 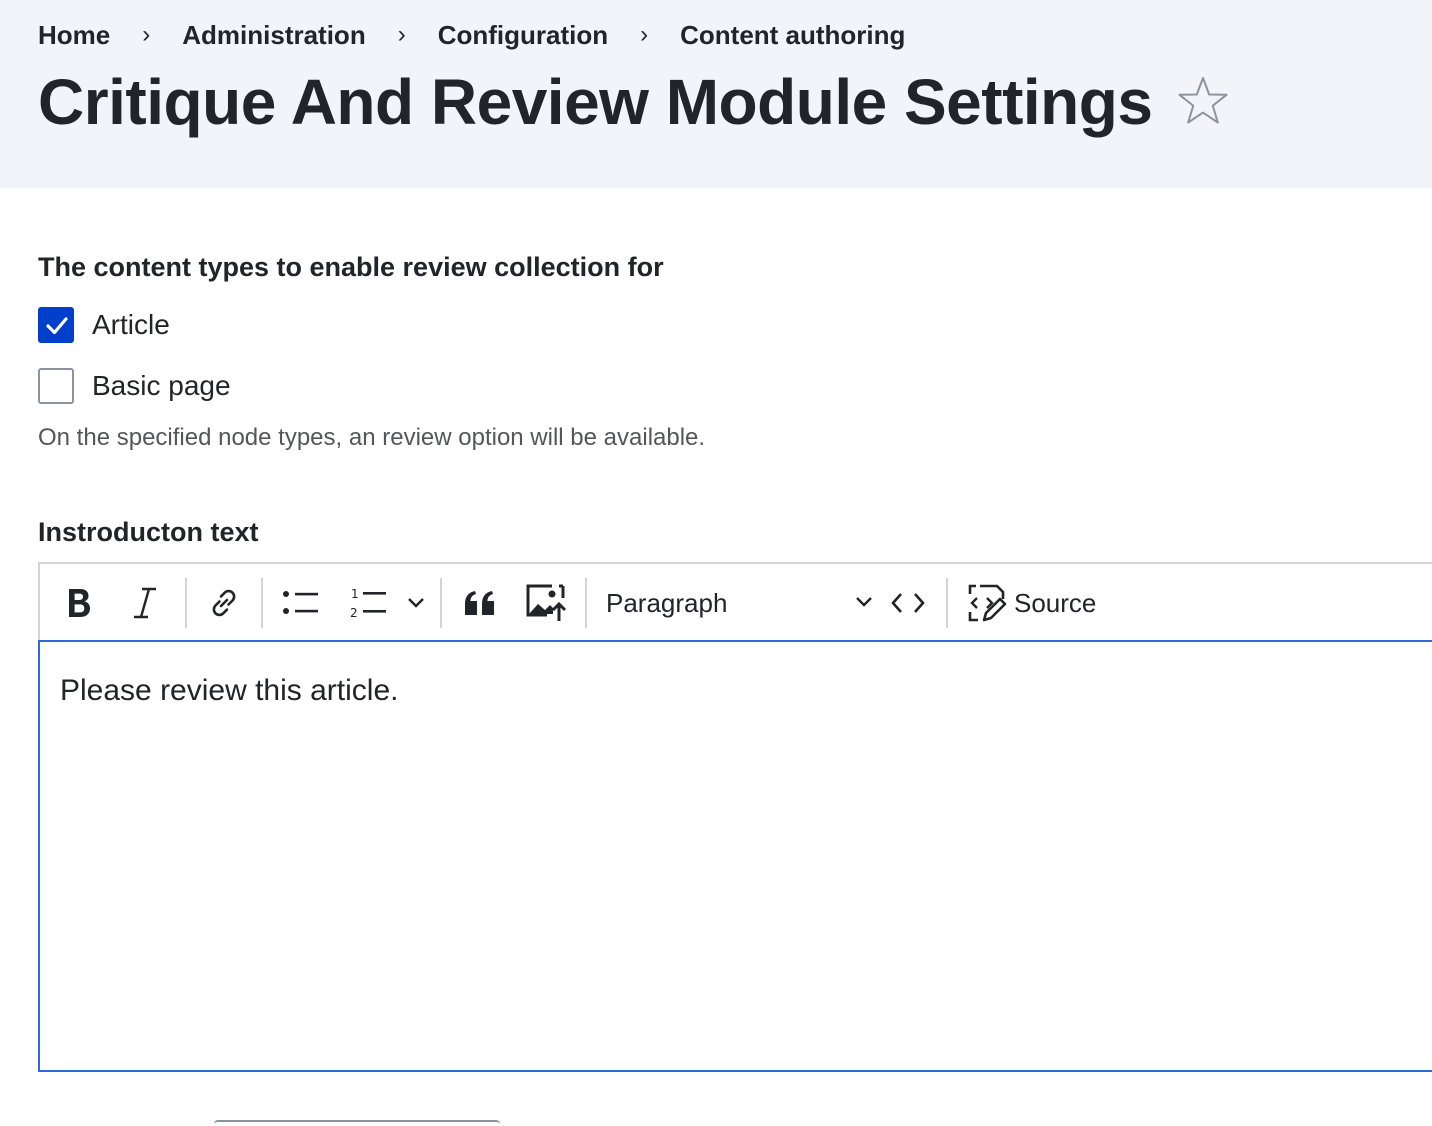 What do you see at coordinates (792, 35) in the screenshot?
I see `breadcrumb-content-authoring: Content authoring` at bounding box center [792, 35].